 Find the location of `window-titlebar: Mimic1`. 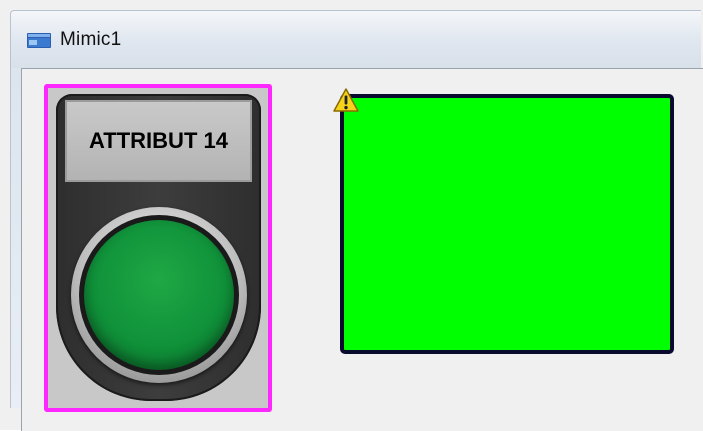

window-titlebar: Mimic1 is located at coordinates (355, 39).